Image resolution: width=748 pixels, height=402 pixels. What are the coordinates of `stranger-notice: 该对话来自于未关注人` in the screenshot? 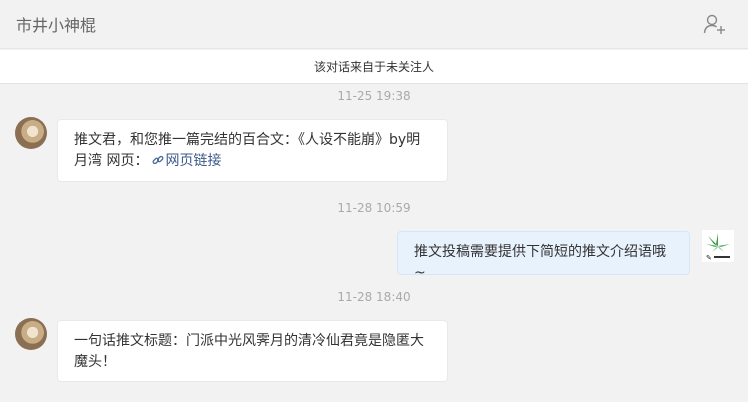 It's located at (374, 67).